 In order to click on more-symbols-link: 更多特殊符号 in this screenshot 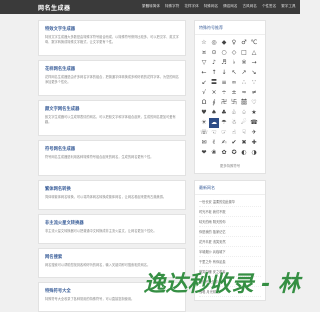, I will do `click(230, 167)`.